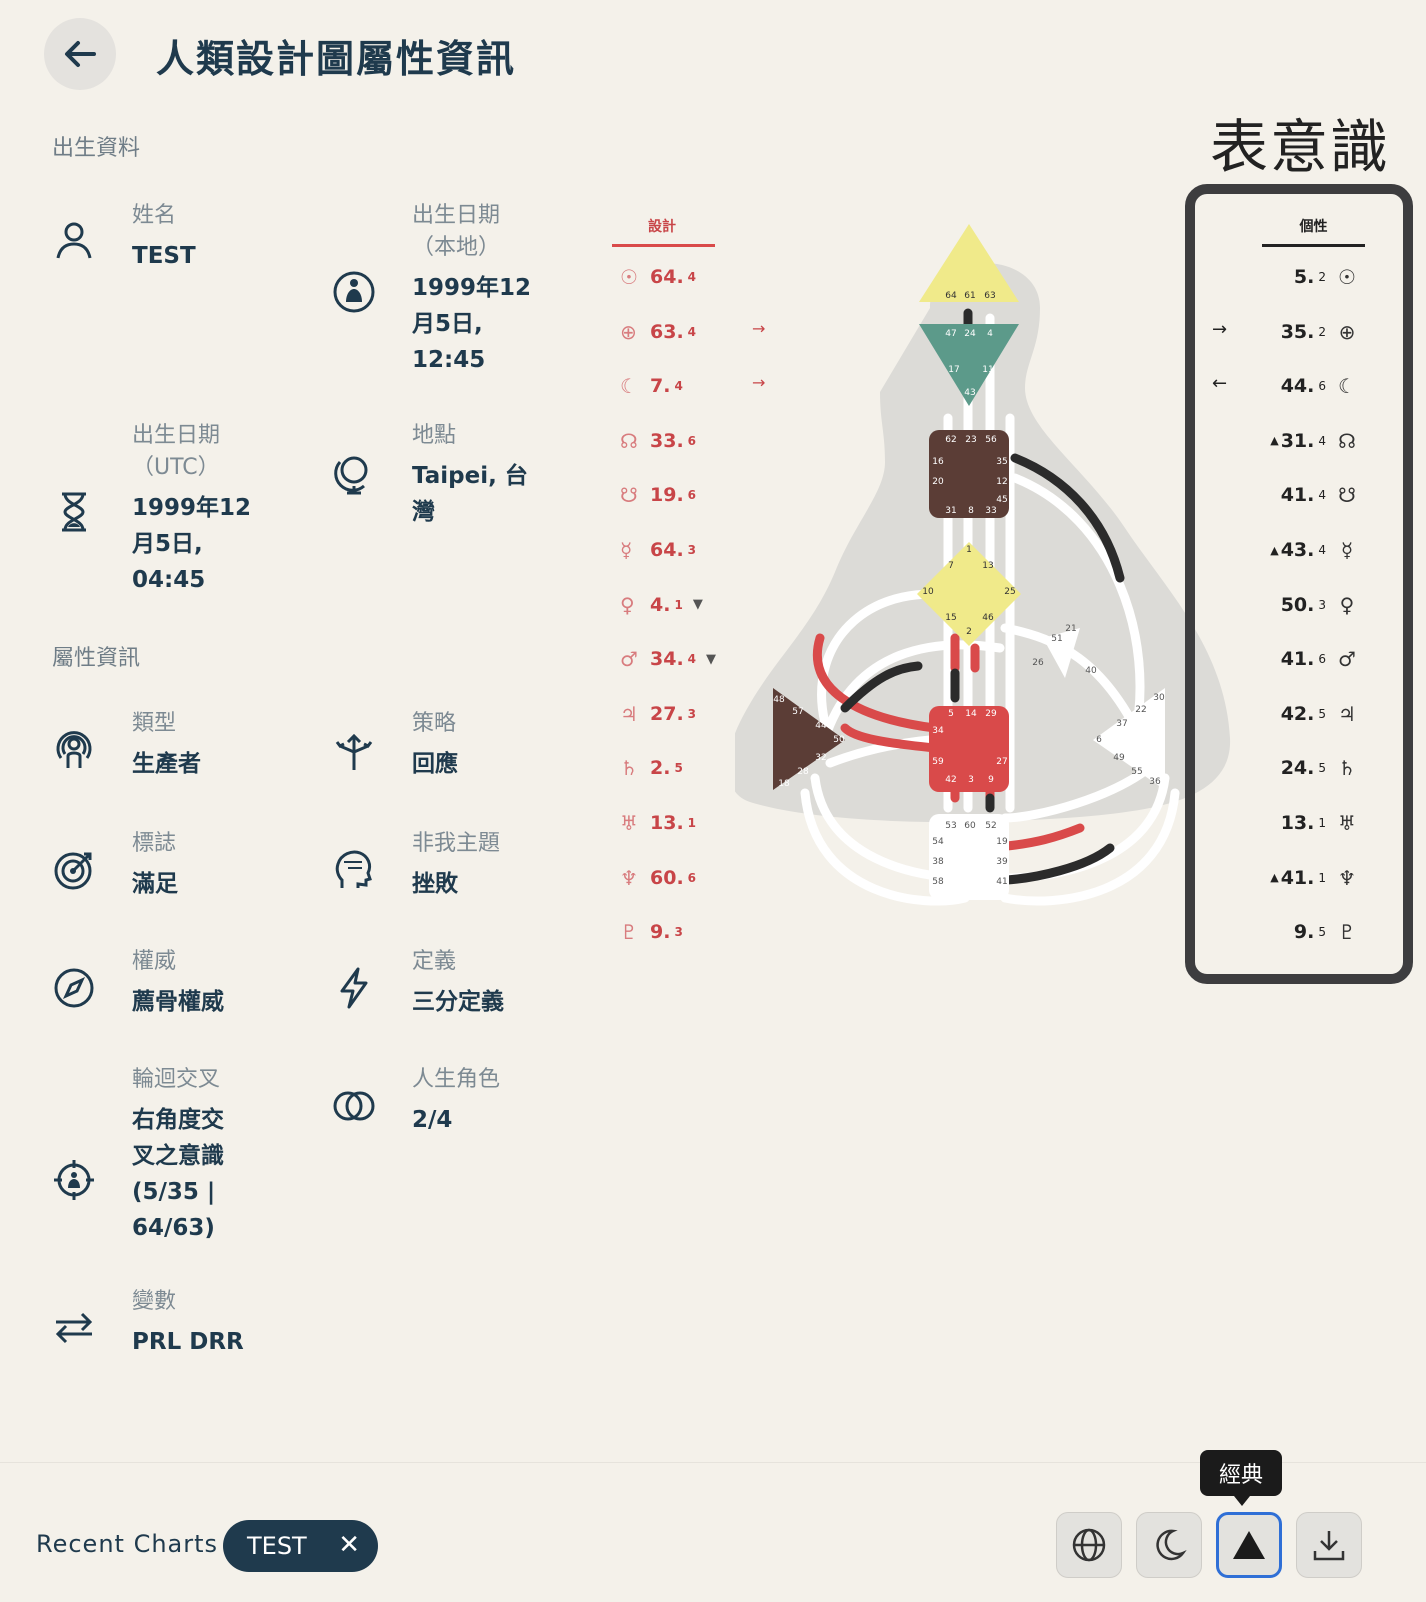 Image resolution: width=1426 pixels, height=1602 pixels. What do you see at coordinates (953, 370) in the screenshot?
I see `ajna-gate-17: 17` at bounding box center [953, 370].